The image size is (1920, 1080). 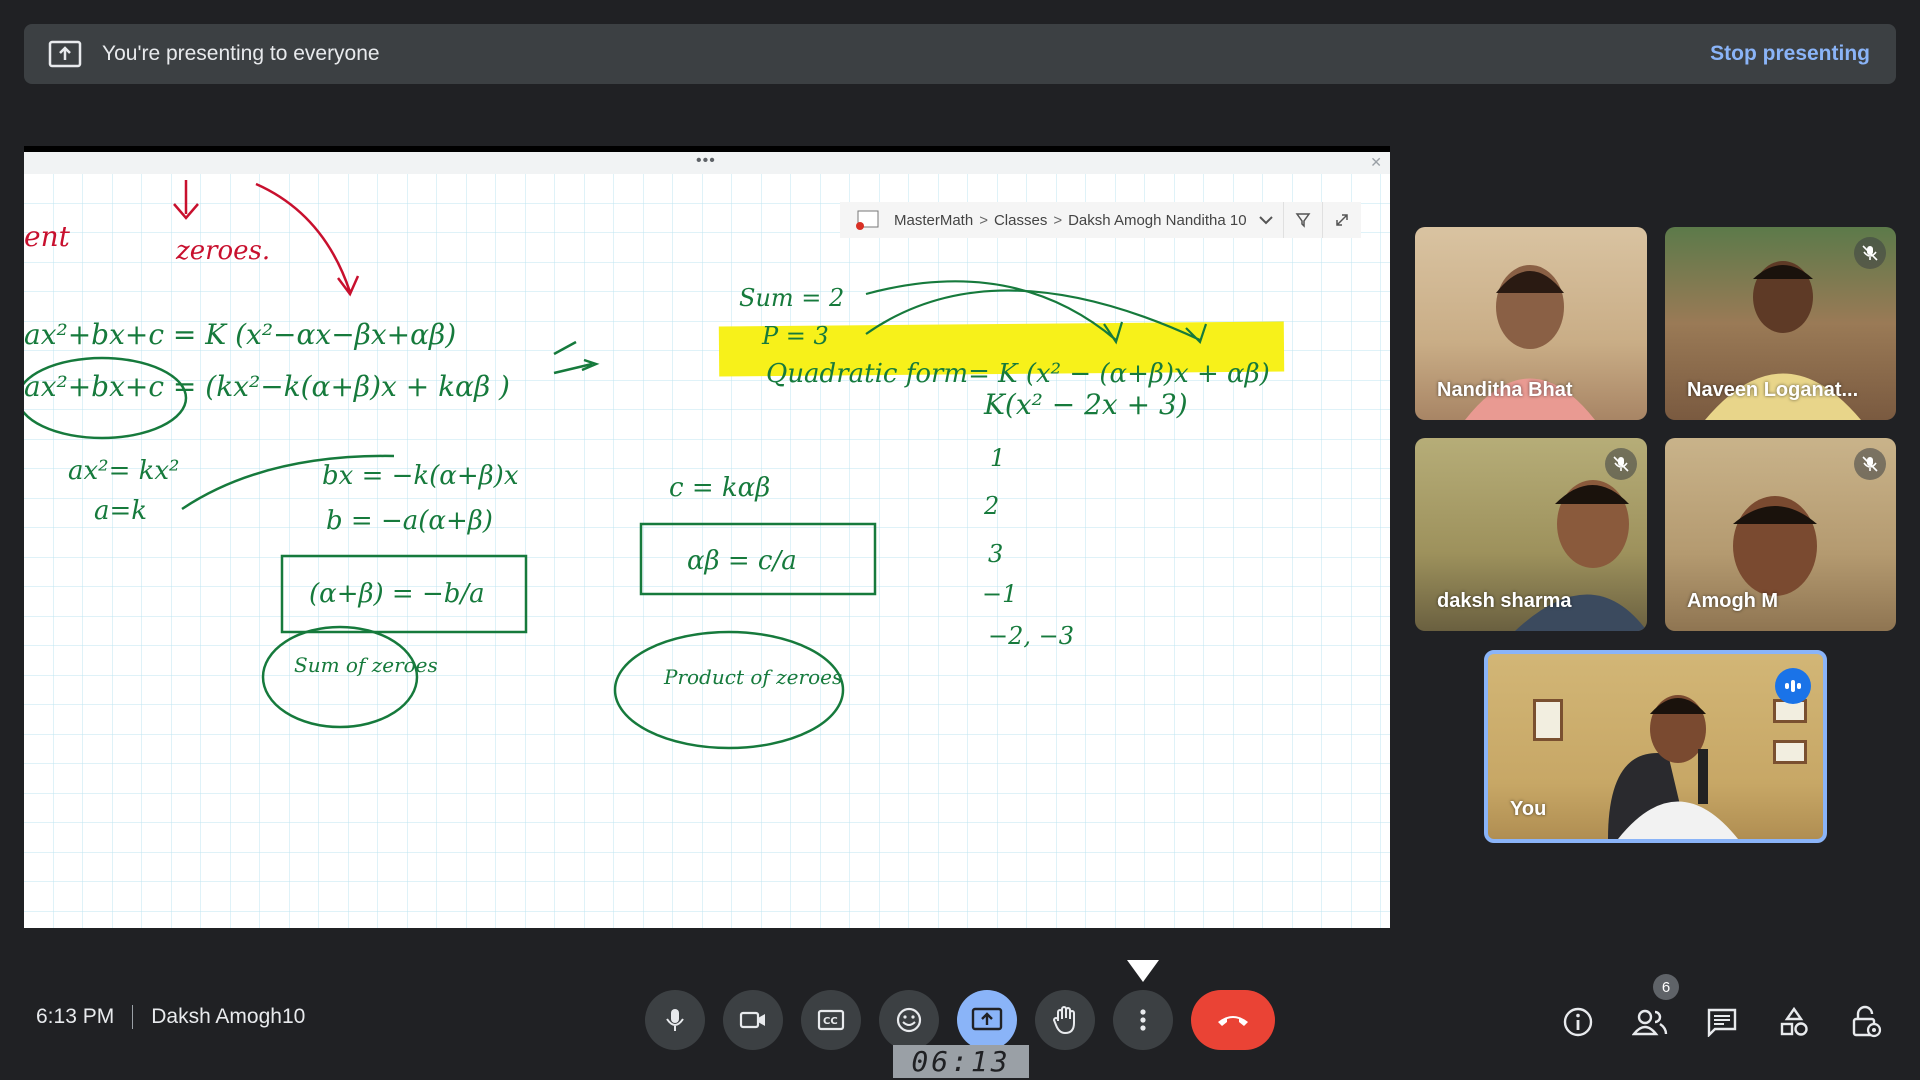 I want to click on whiteboard-text: ax²+bx+c = (kx²−k(α+β)x + kαβ ), so click(x=267, y=386).